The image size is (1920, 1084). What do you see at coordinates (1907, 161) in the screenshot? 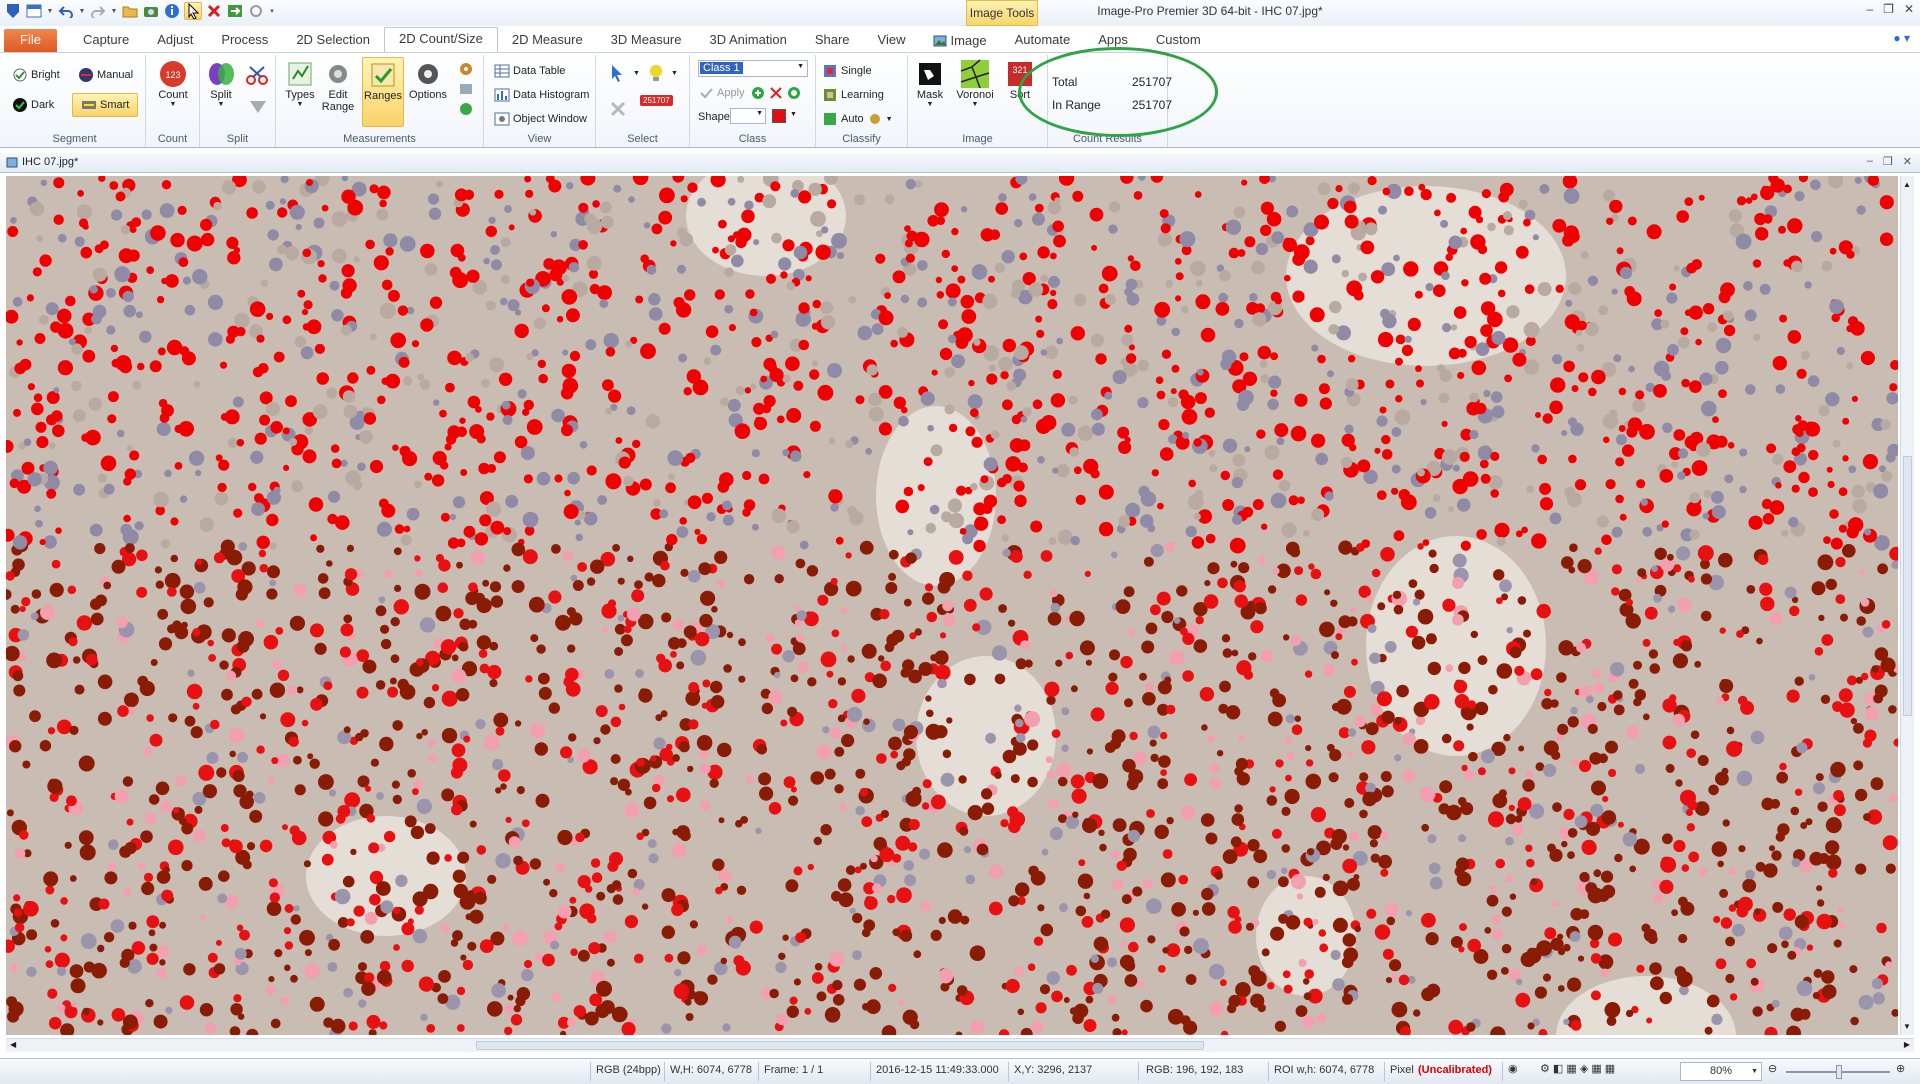
I see `doc-close-icon: ✕` at bounding box center [1907, 161].